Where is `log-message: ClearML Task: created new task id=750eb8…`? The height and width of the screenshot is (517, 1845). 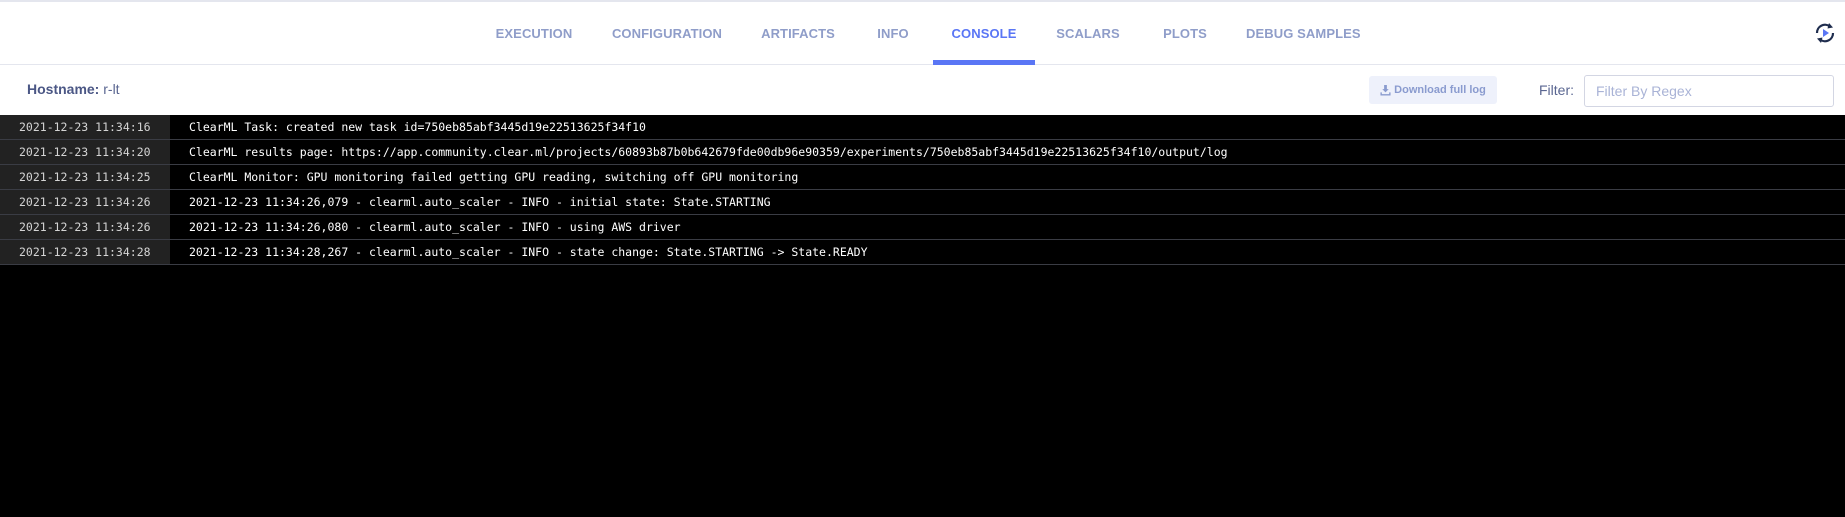 log-message: ClearML Task: created new task id=750eb8… is located at coordinates (417, 127).